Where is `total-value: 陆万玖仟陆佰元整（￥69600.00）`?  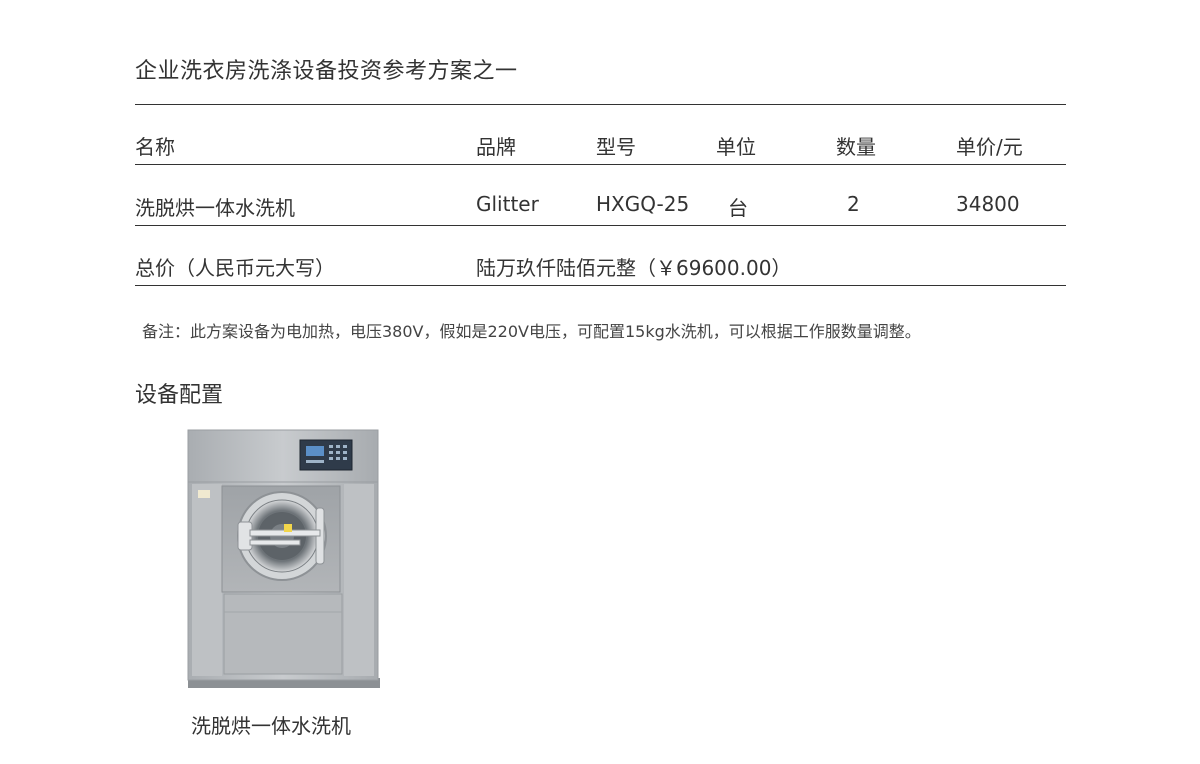 total-value: 陆万玖仟陆佰元整（￥69600.00） is located at coordinates (634, 268).